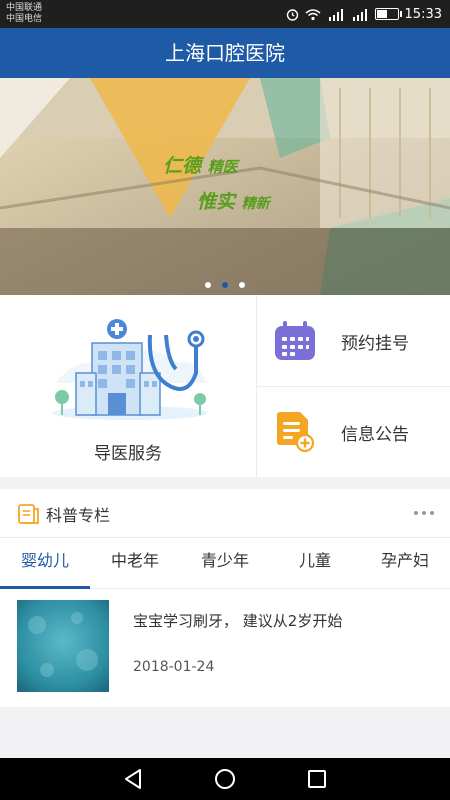 The width and height of the screenshot is (450, 800). I want to click on motto-3: 惟实, so click(216, 202).